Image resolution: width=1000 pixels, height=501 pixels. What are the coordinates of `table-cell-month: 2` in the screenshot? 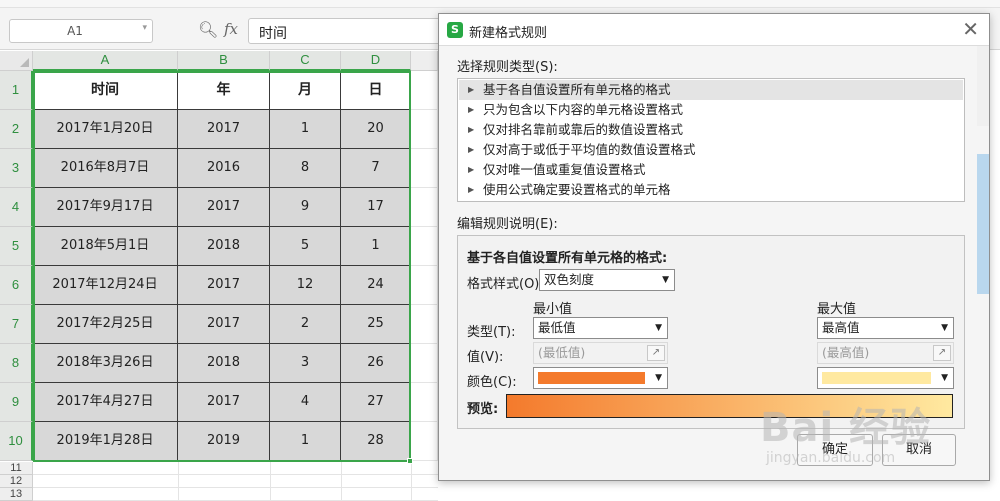 It's located at (305, 324).